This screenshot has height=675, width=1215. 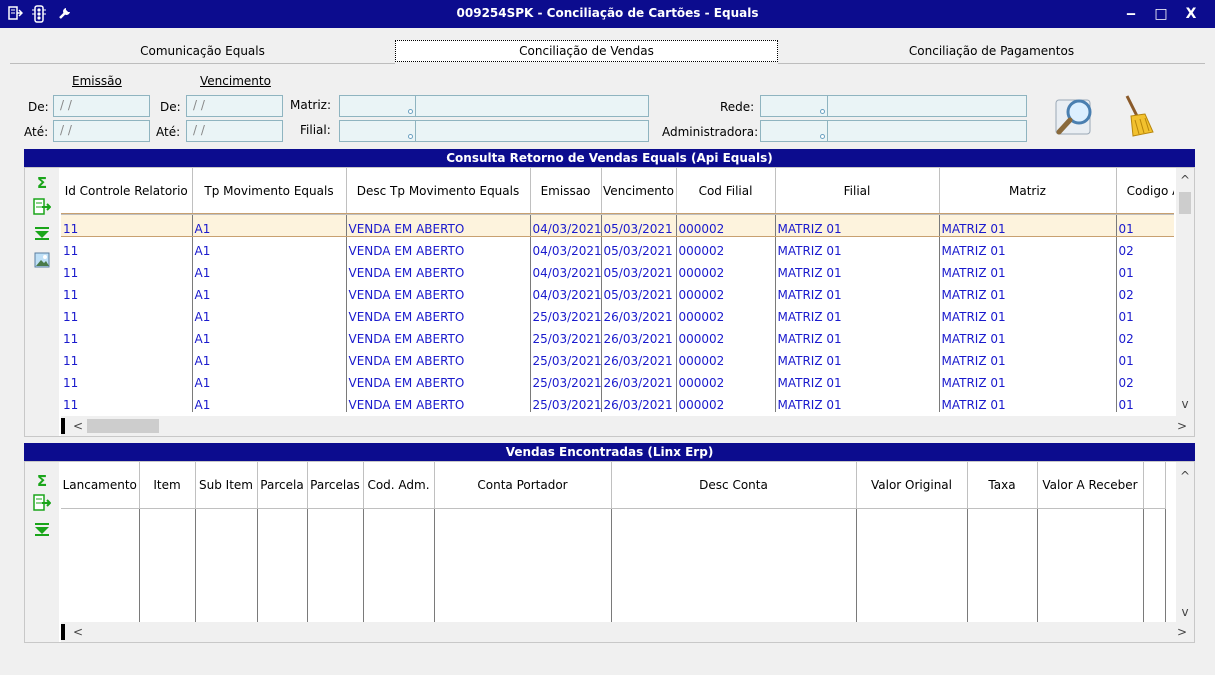 I want to click on emissao-ate-input: / /, so click(x=101, y=131).